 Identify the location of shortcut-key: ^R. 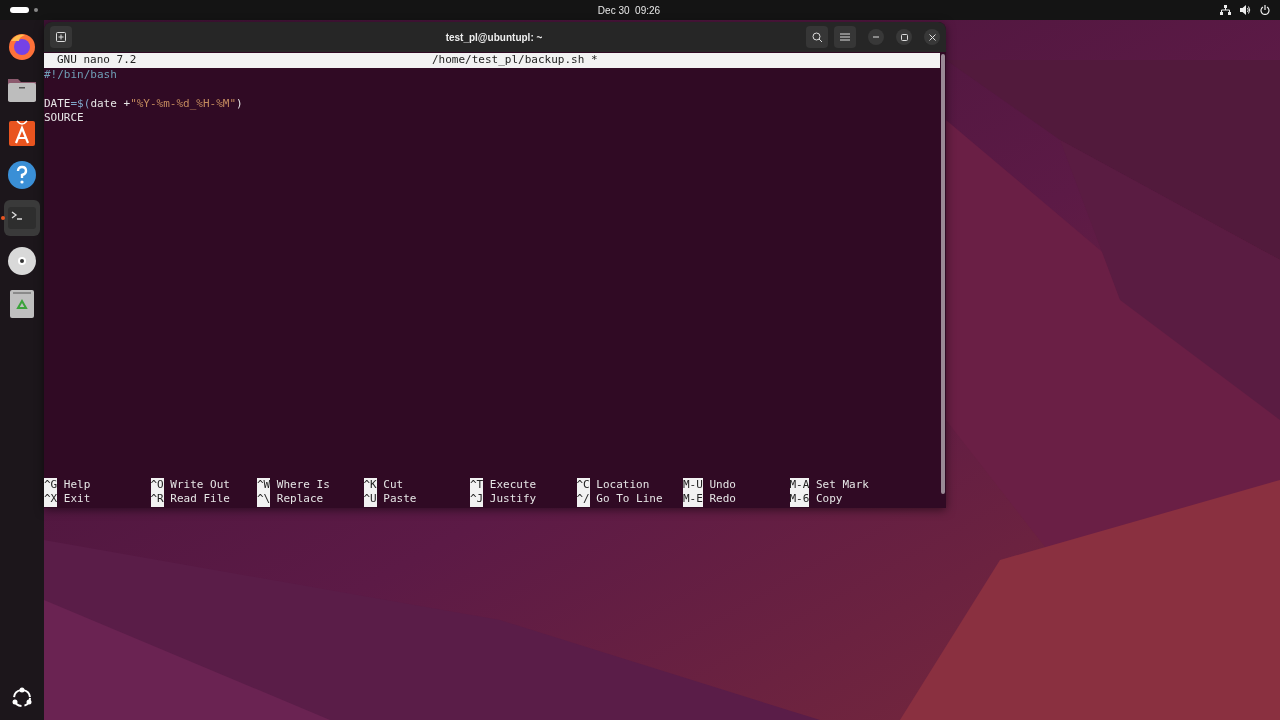
(157, 499).